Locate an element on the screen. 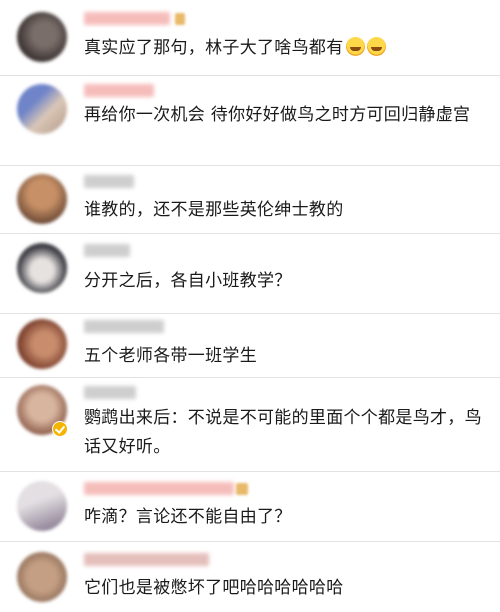 This screenshot has height=612, width=500. comment-row: 谁教的，还不是那些英伦绅士教的 is located at coordinates (250, 200).